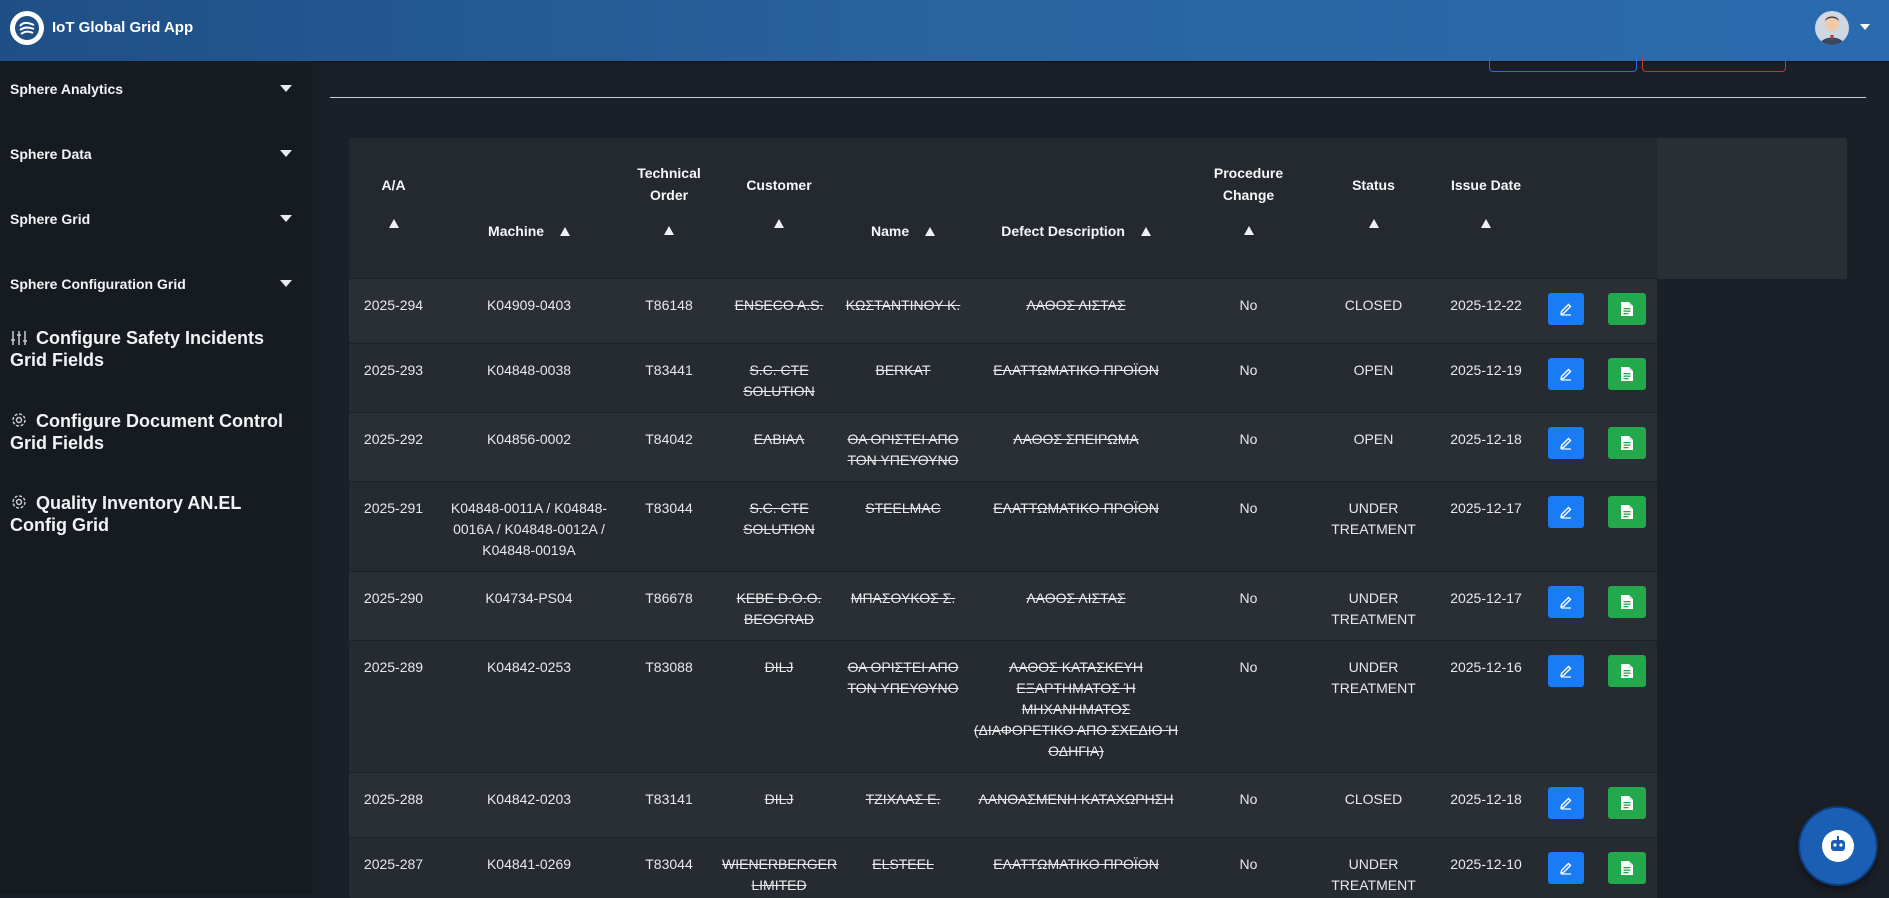  What do you see at coordinates (669, 184) in the screenshot?
I see `header-label: Technical Order` at bounding box center [669, 184].